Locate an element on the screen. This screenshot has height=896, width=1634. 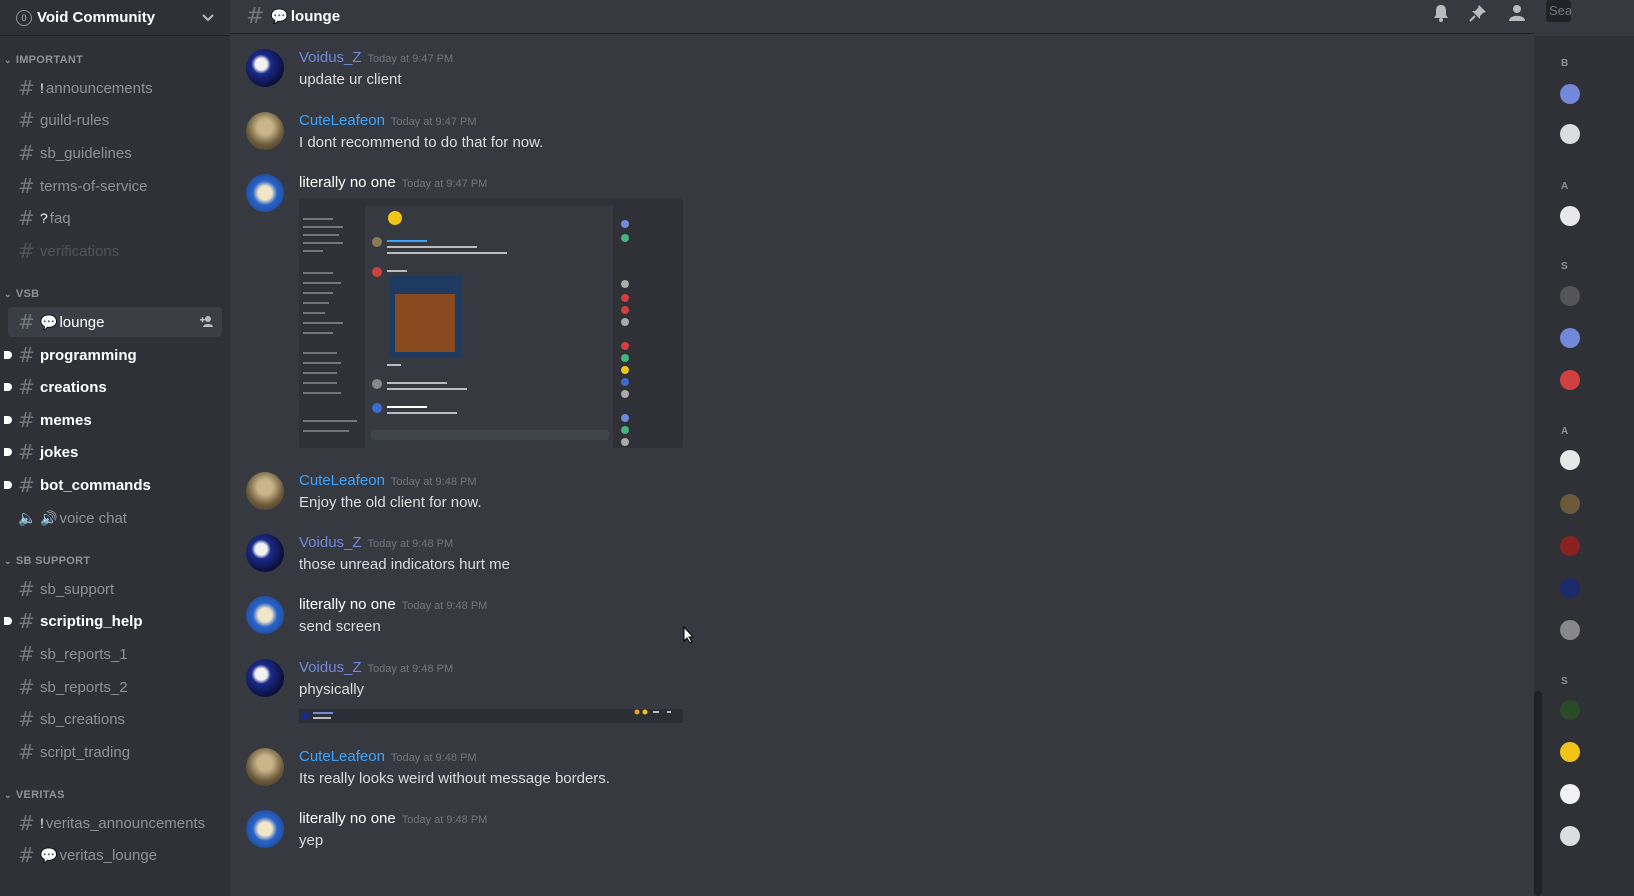
category-sb-support: ⌄ SB SUPPORT is located at coordinates (47, 561).